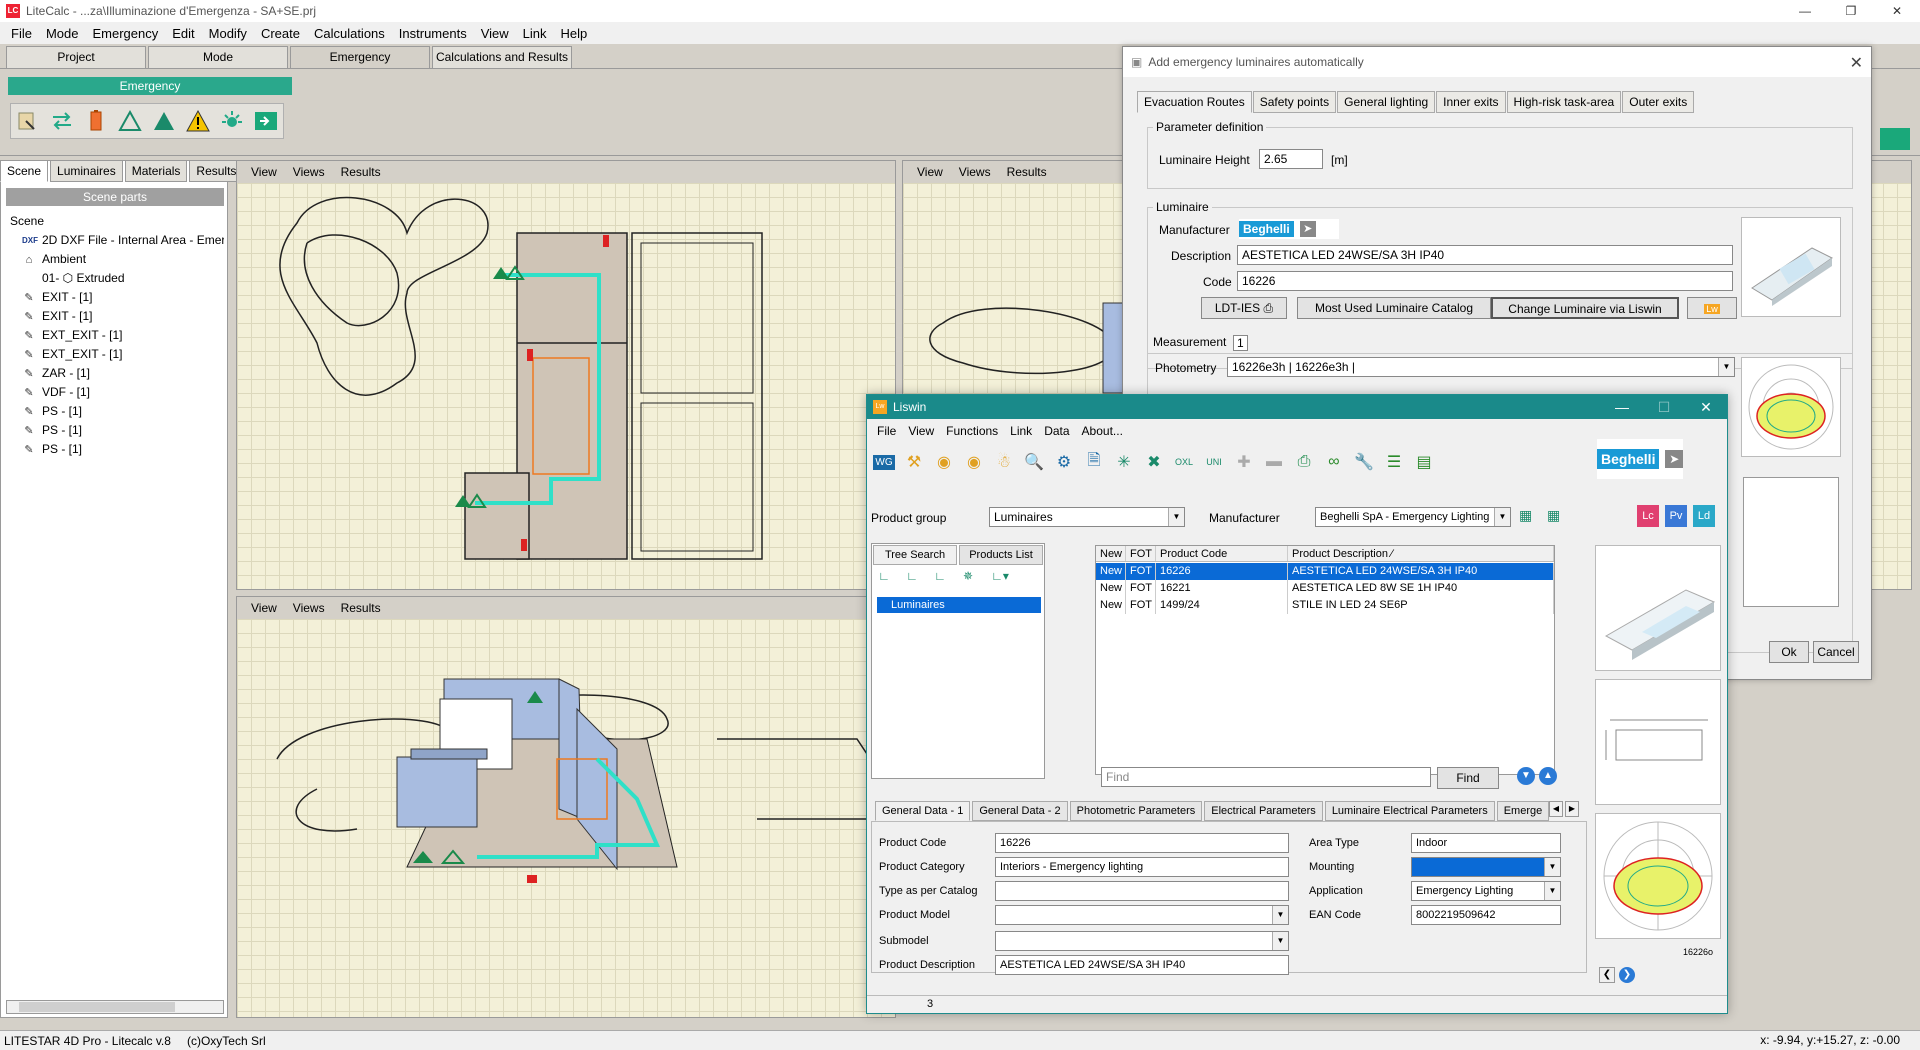 This screenshot has height=1050, width=1920. Describe the element at coordinates (1486, 915) in the screenshot. I see `ean-code-field: 8002219509642` at that location.